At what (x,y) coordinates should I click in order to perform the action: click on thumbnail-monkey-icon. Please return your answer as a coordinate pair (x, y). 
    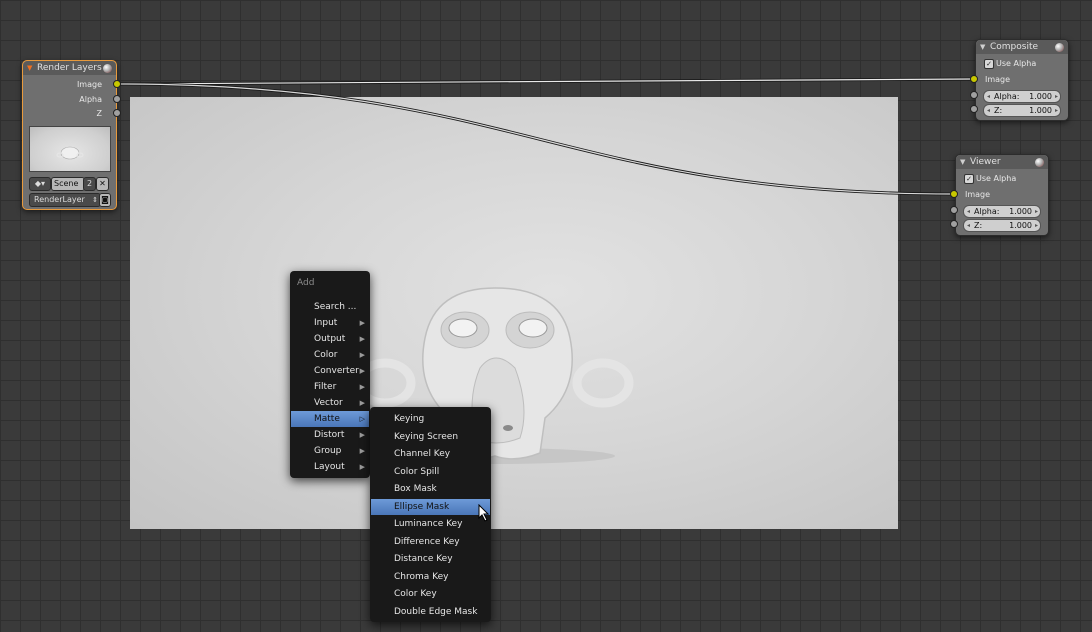
    Looking at the image, I should click on (70, 153).